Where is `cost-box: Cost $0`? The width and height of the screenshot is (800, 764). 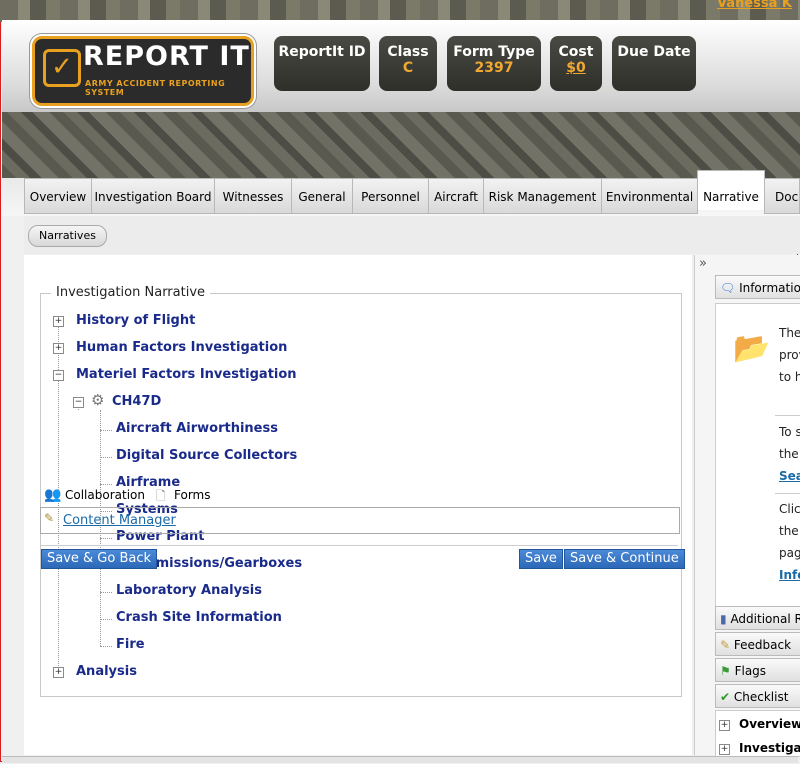
cost-box: Cost $0 is located at coordinates (576, 63).